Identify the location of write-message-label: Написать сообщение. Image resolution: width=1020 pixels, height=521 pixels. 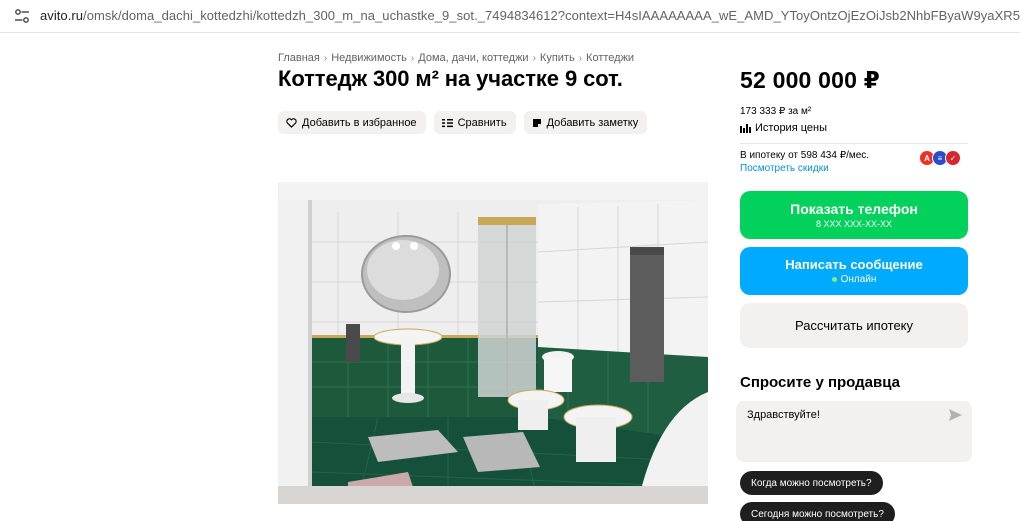
(854, 264).